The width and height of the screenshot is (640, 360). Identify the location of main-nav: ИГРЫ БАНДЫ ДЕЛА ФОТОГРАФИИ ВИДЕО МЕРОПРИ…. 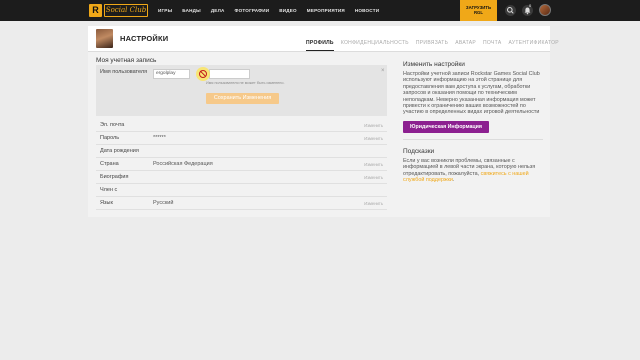
(273, 10).